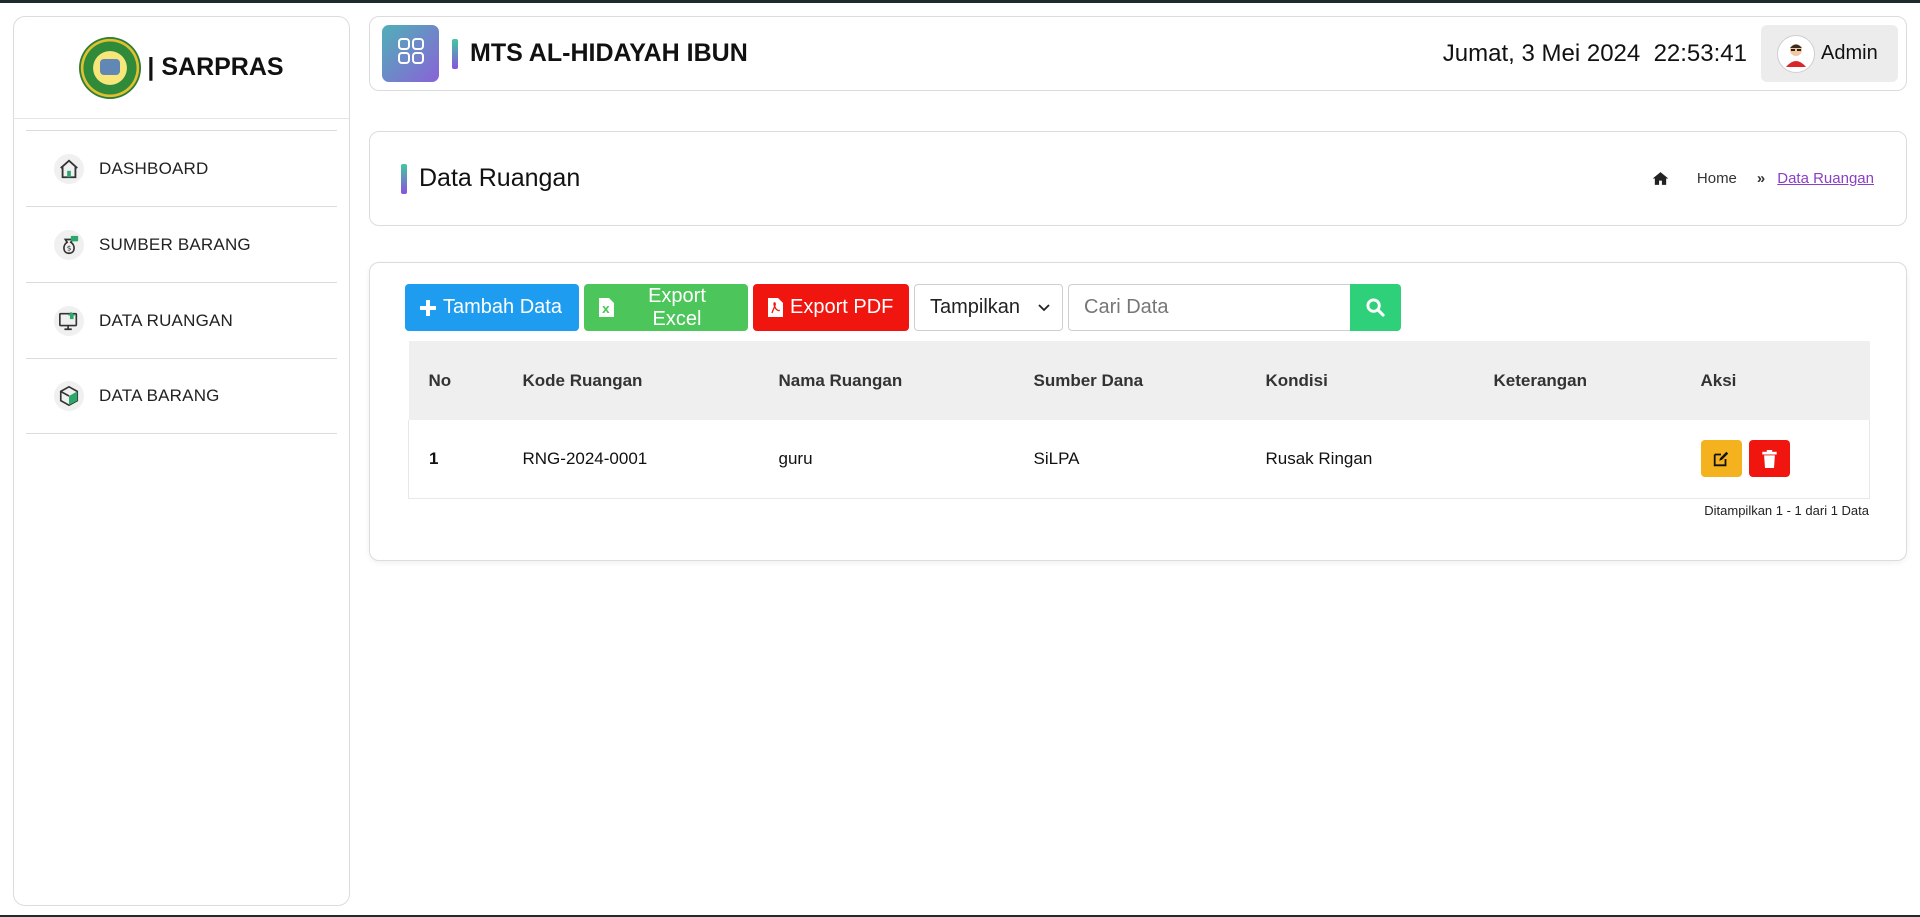 Image resolution: width=1920 pixels, height=917 pixels. I want to click on chevron-down-icon, so click(1044, 307).